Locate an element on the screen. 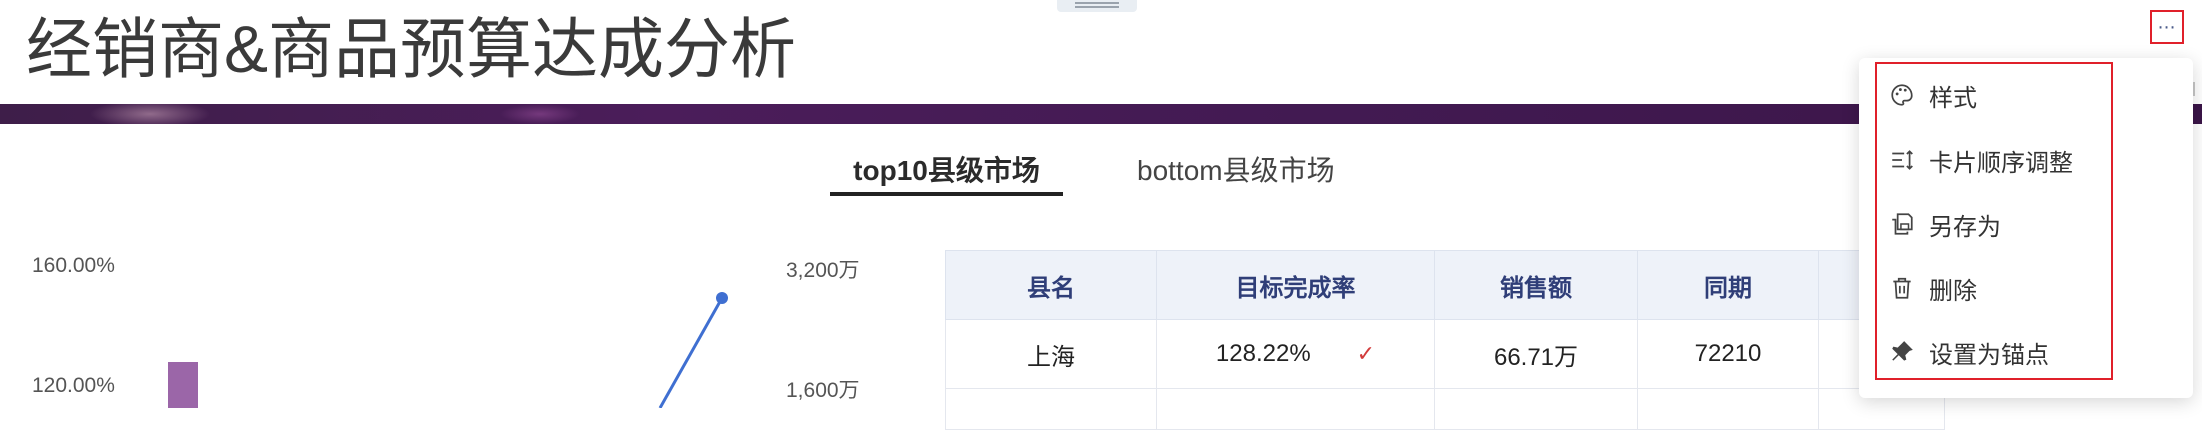 This screenshot has width=2202, height=430. menu-item-reorder: 卡片顺序调整 is located at coordinates (1981, 160).